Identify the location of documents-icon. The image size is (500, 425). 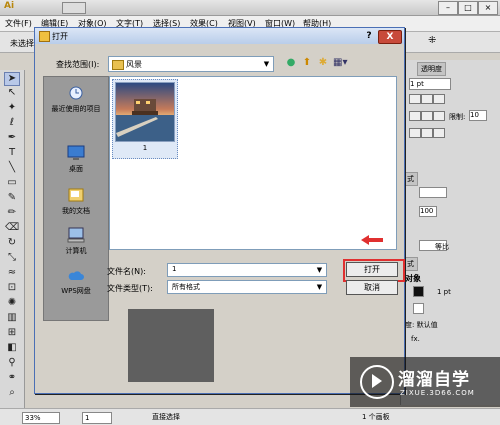
(76, 195).